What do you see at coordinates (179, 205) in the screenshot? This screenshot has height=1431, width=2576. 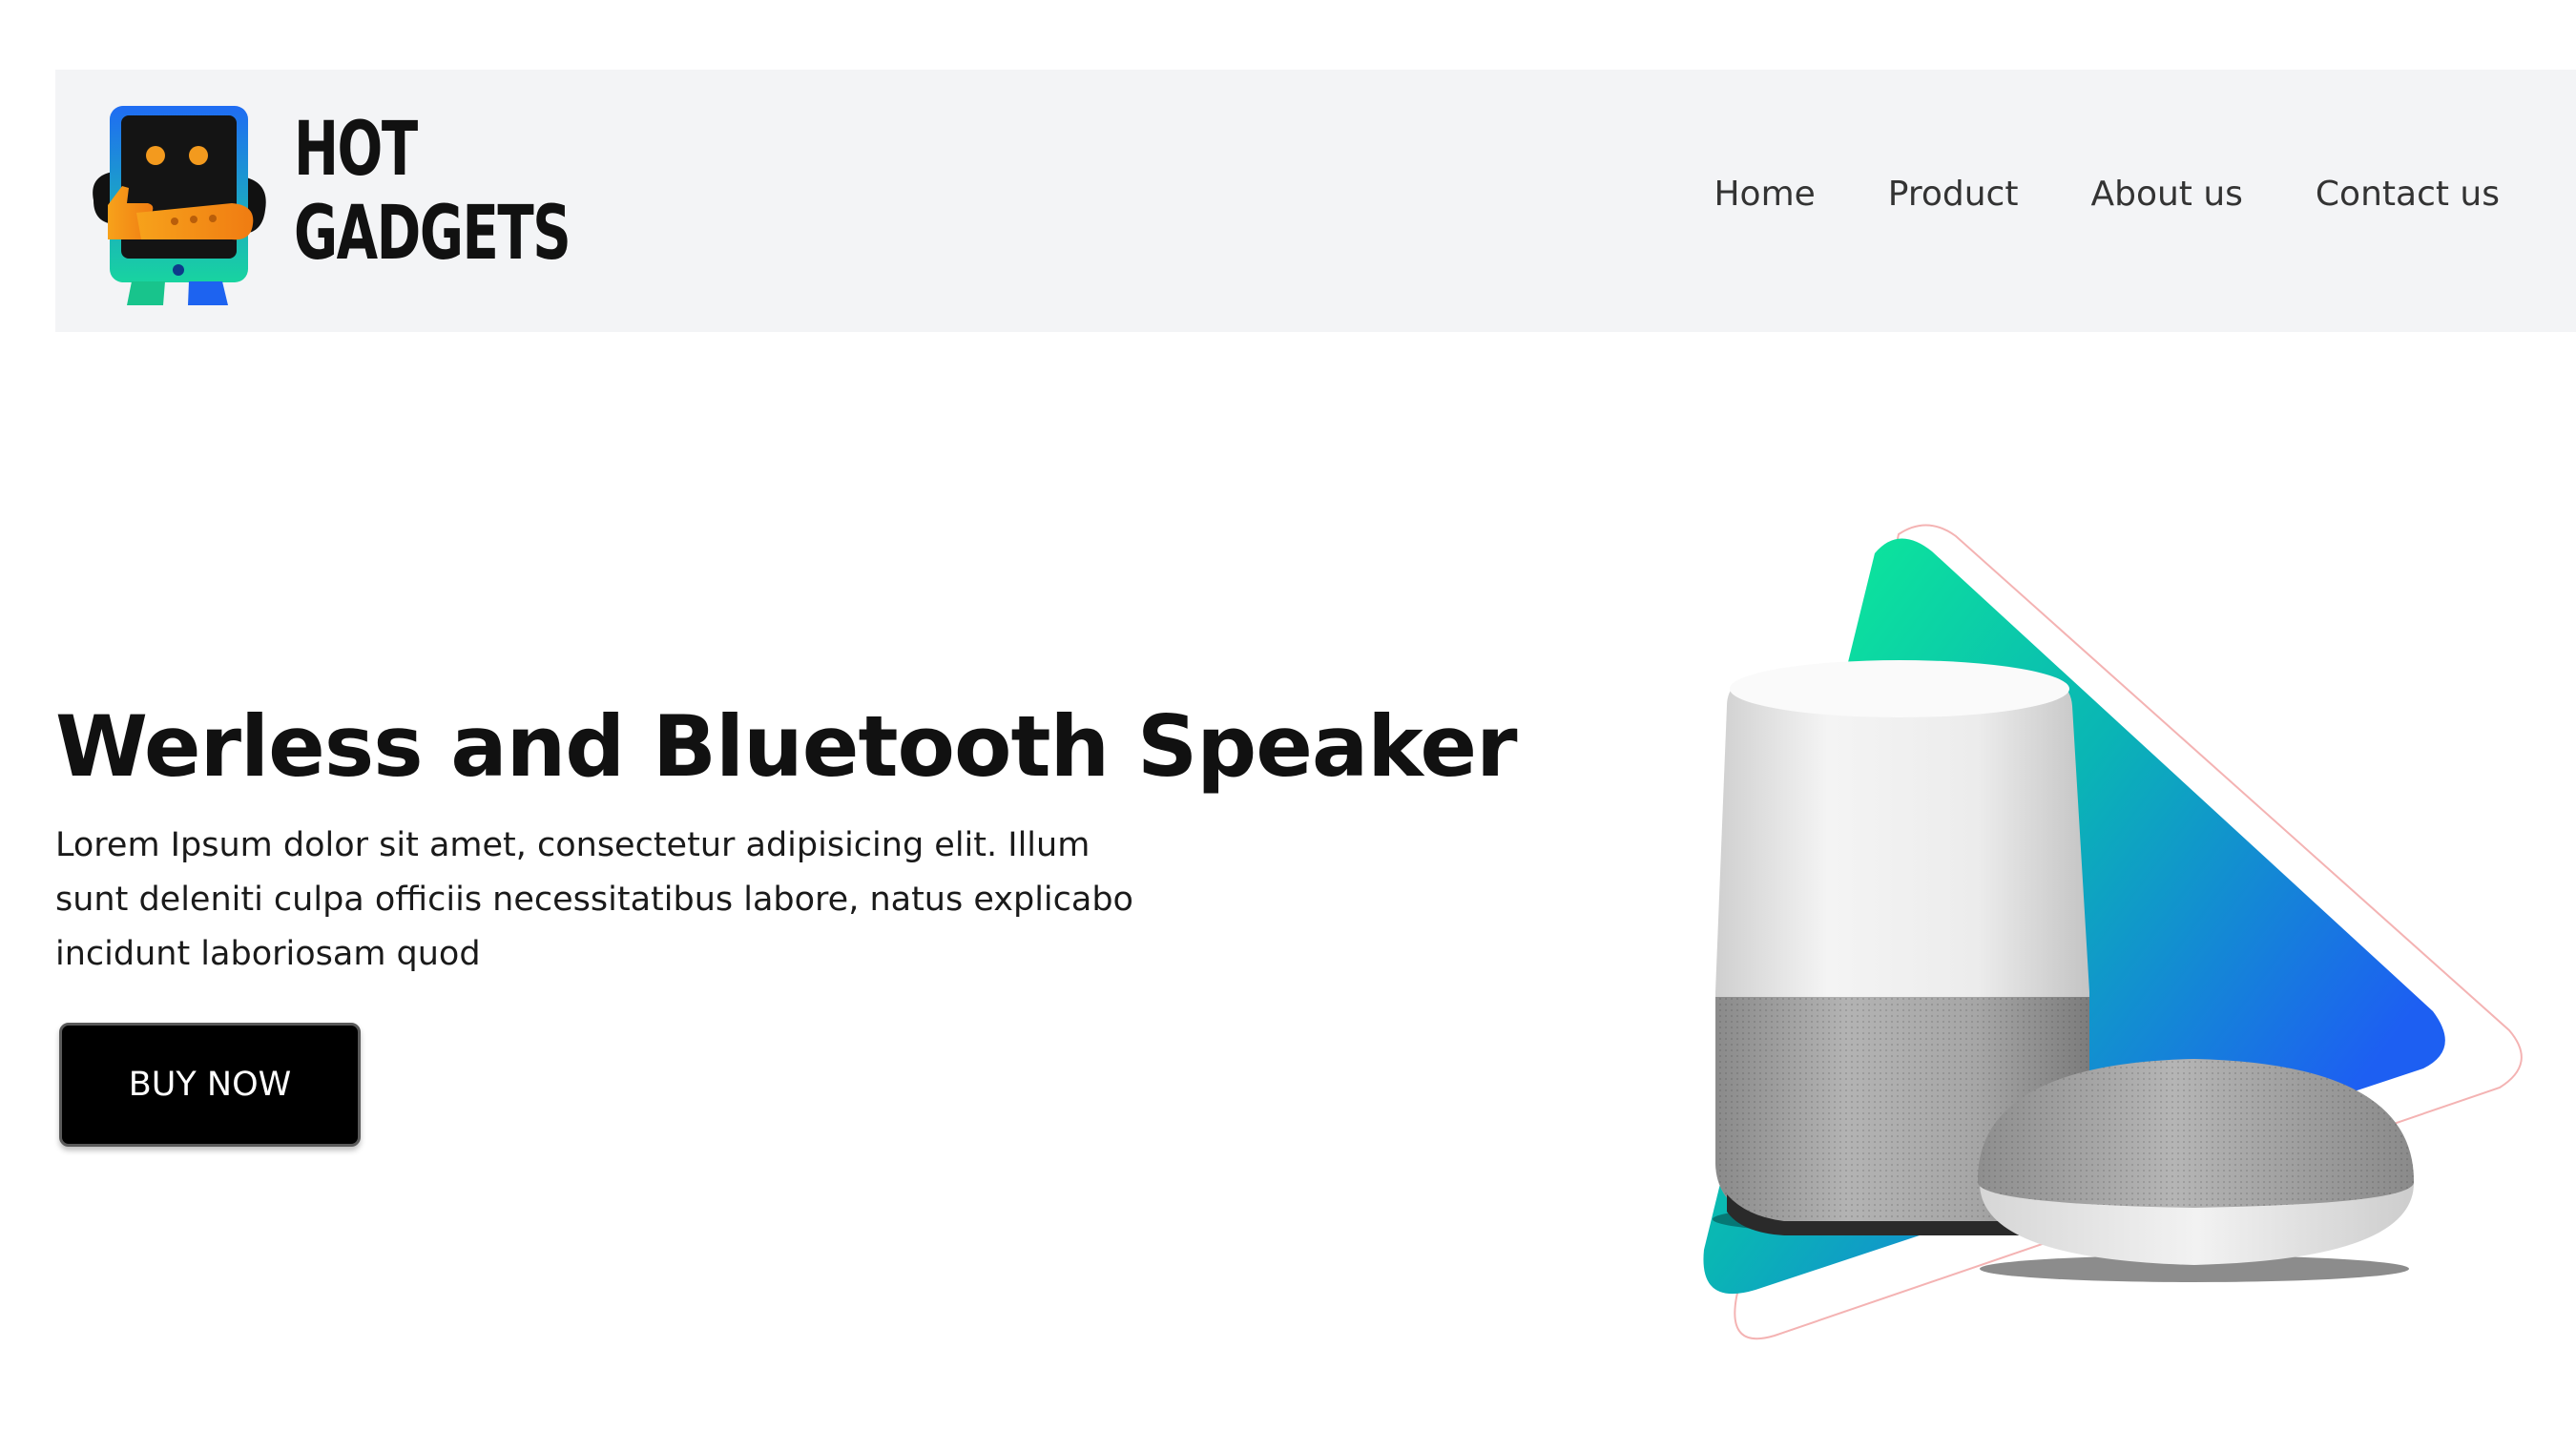 I see `robot-mascot-icon` at bounding box center [179, 205].